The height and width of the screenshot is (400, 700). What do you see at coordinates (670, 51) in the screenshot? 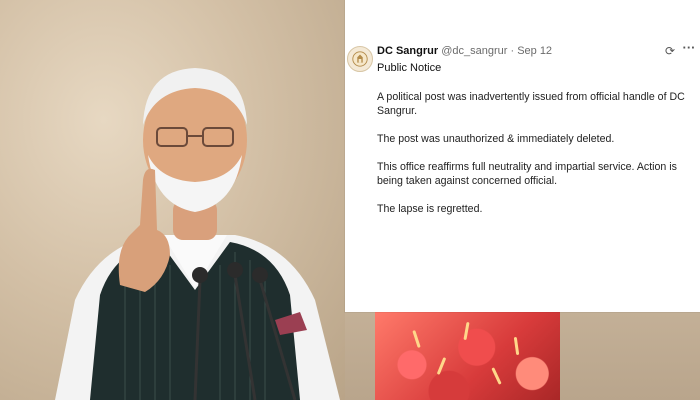
I see `grok-icon: ⟳` at bounding box center [670, 51].